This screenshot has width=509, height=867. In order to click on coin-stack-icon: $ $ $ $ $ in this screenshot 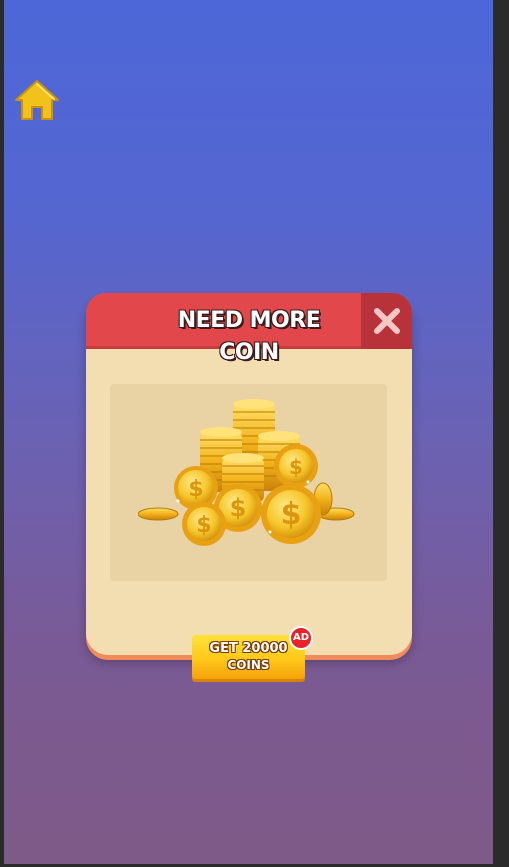, I will do `click(246, 472)`.